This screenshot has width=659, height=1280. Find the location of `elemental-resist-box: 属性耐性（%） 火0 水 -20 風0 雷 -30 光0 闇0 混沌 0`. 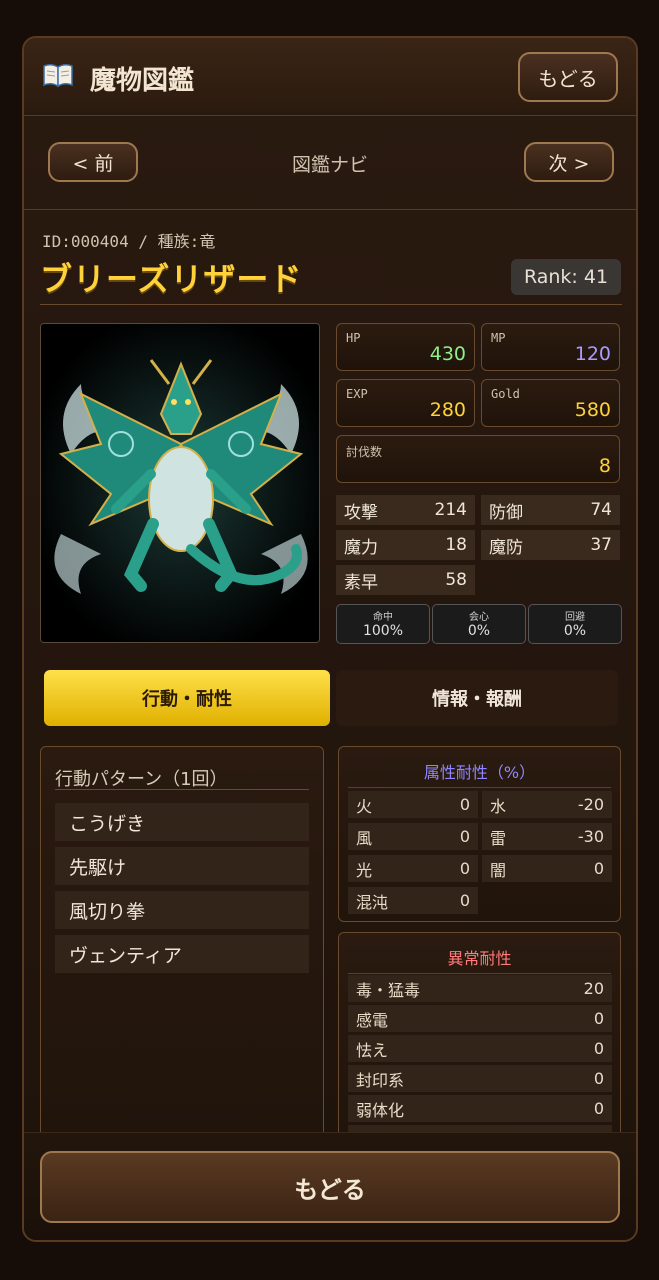

elemental-resist-box: 属性耐性（%） 火0 水 -20 風0 雷 -30 光0 闇0 混沌 0 is located at coordinates (479, 834).